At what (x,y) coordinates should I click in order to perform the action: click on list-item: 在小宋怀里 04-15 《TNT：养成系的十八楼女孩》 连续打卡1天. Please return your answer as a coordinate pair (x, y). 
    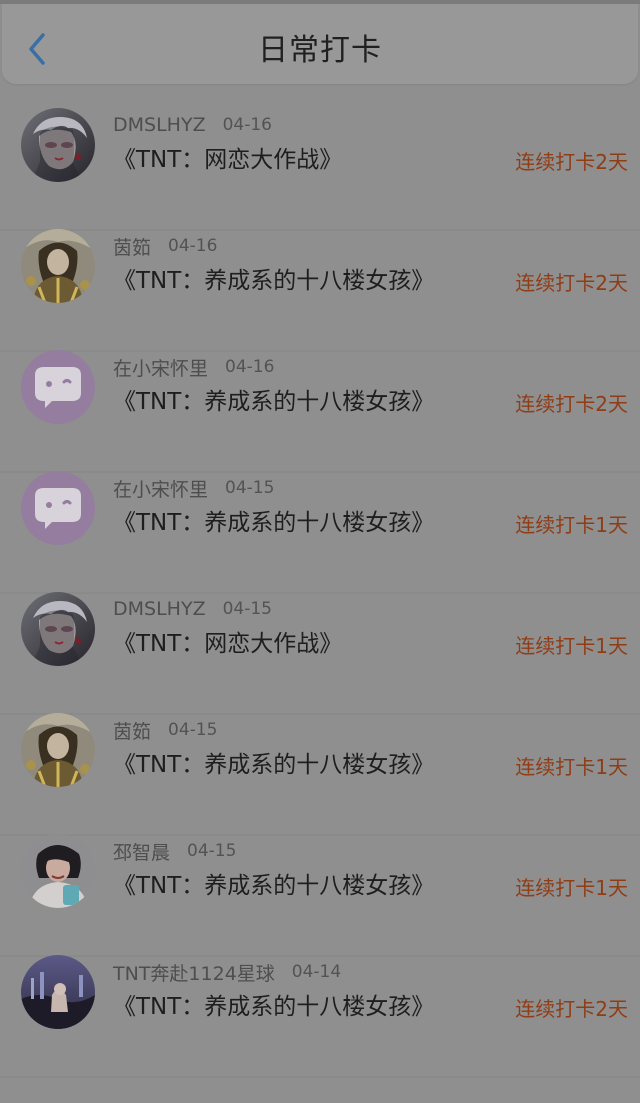
    Looking at the image, I should click on (320, 511).